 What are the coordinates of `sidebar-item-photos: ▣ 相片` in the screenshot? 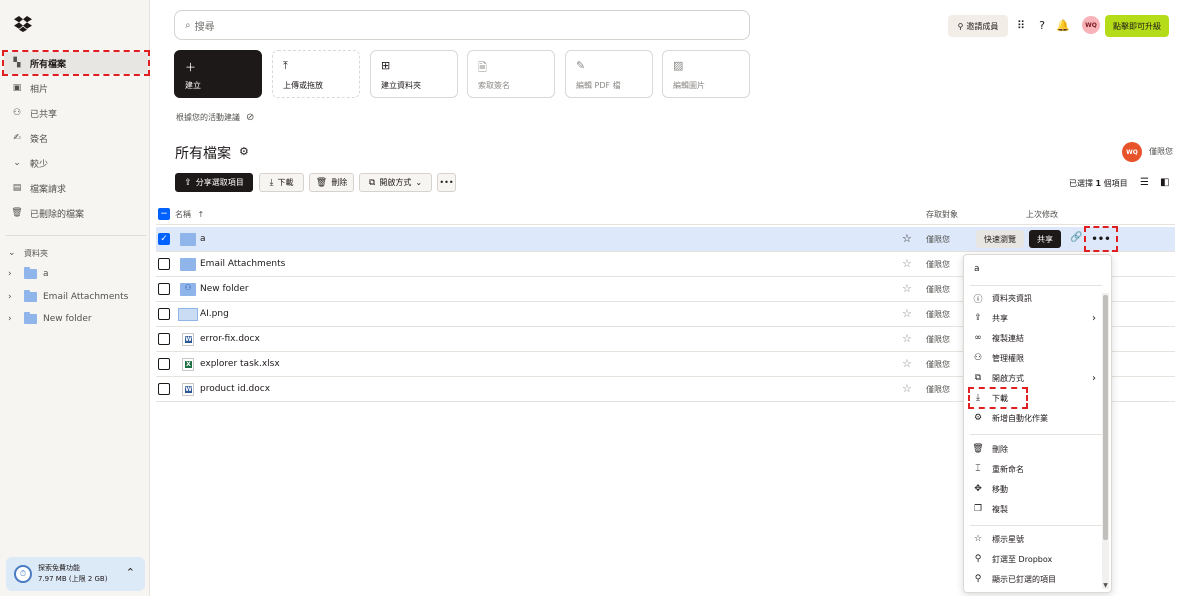 It's located at (76, 88).